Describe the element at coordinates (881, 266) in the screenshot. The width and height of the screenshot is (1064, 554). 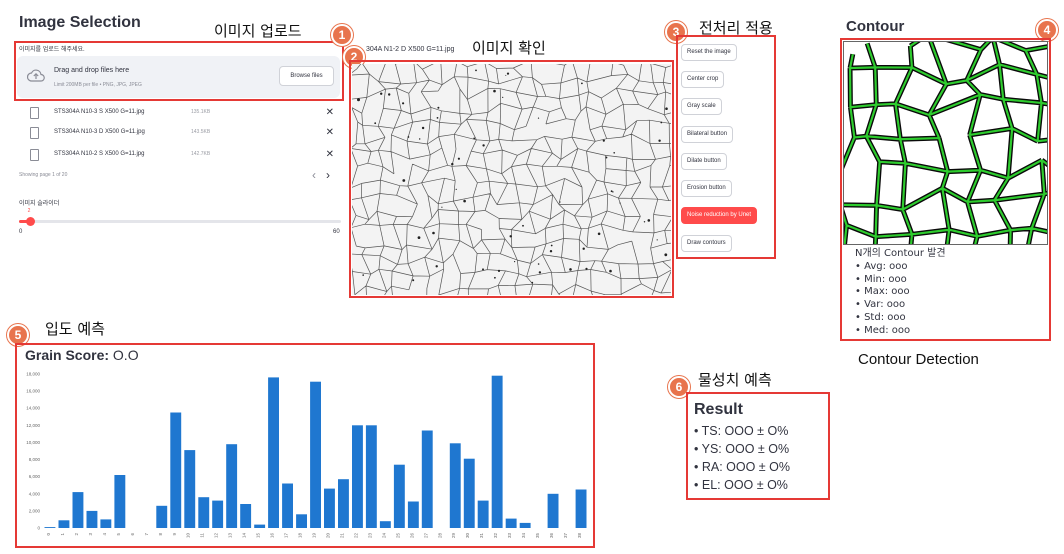
I see `stat-avg: • Avg: ooo` at that location.